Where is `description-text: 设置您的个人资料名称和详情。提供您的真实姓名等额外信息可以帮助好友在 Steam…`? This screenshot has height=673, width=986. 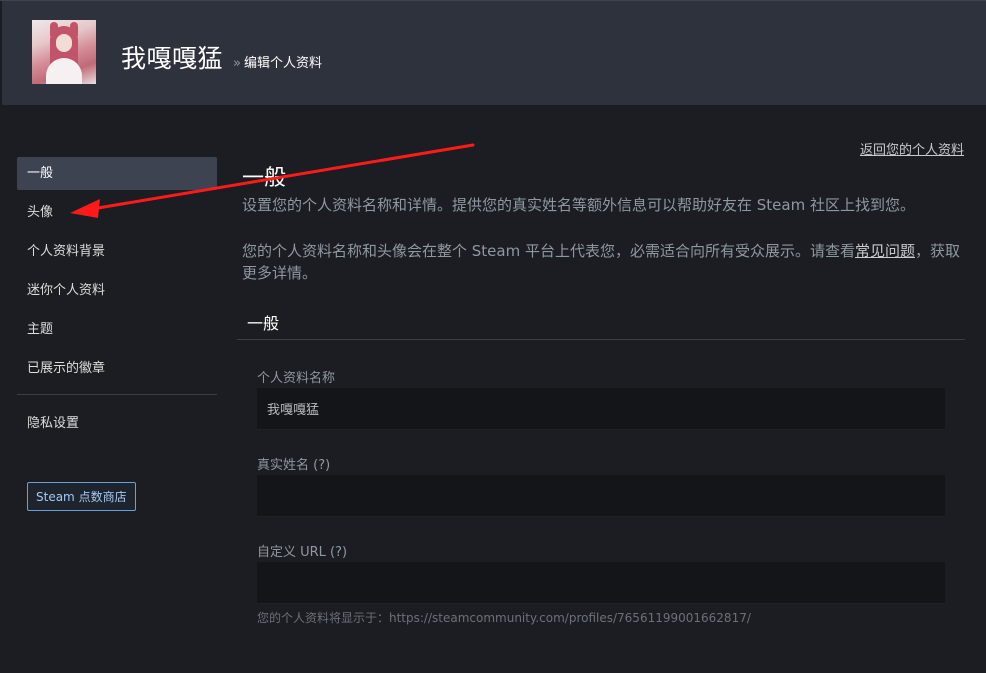
description-text: 设置您的个人资料名称和详情。提供您的真实姓名等额外信息可以帮助好友在 Steam… is located at coordinates (578, 205).